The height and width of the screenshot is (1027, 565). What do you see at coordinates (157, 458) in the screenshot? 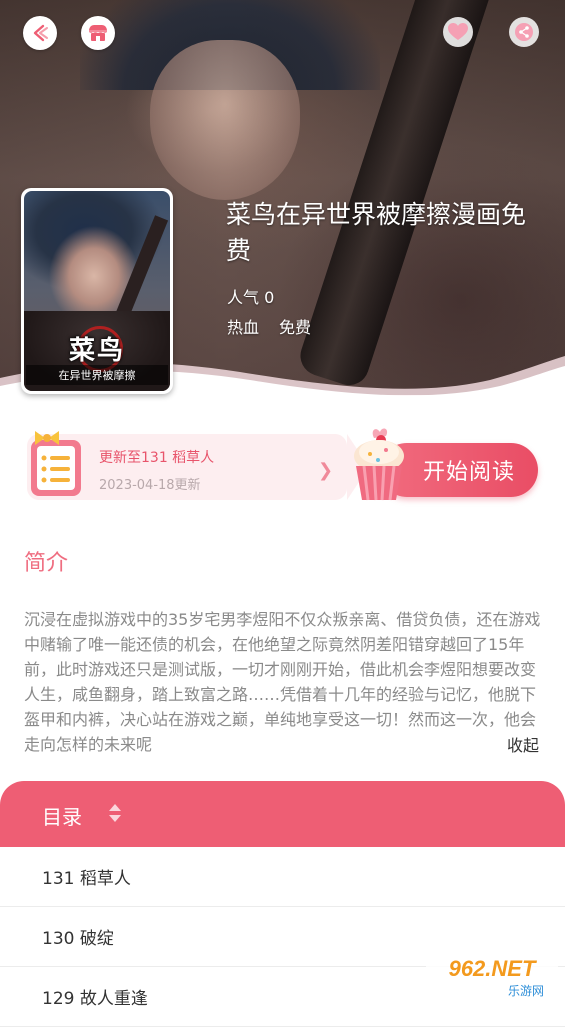
I see `latest-chapter: 更新至131 稻草人` at bounding box center [157, 458].